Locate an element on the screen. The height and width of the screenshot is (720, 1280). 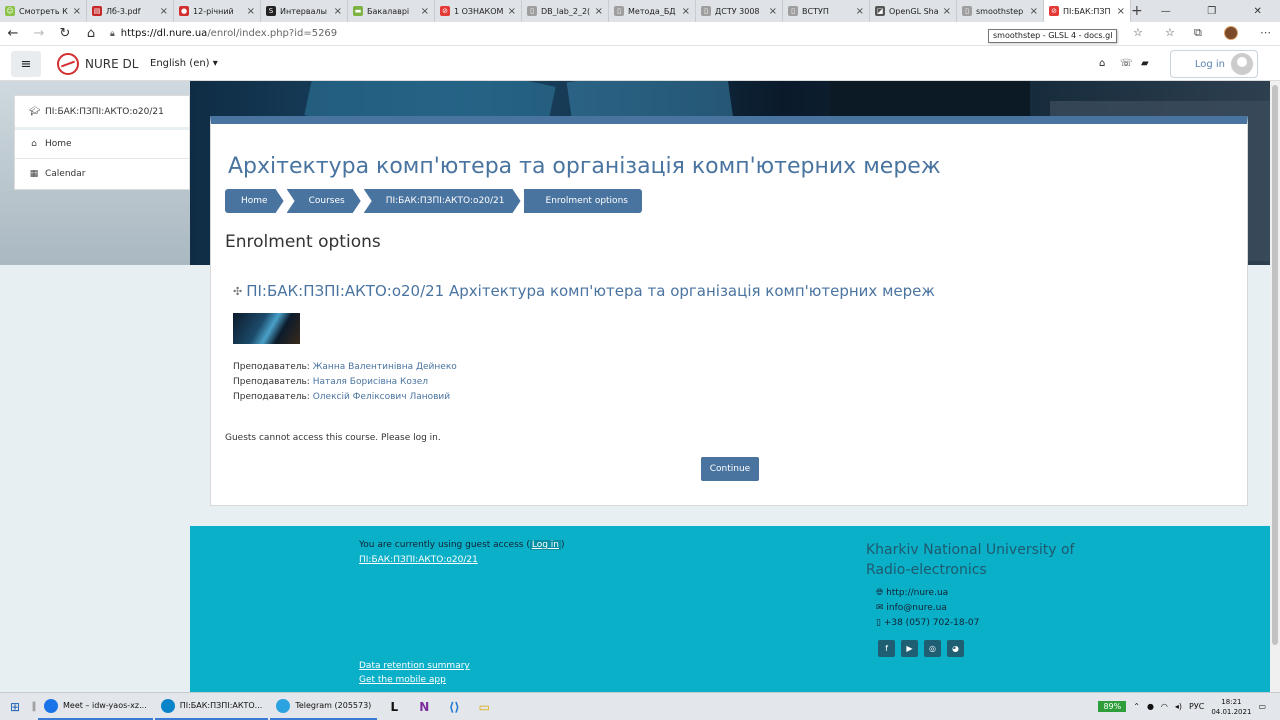
browser-tab: ◪ OpenGL Sha × is located at coordinates (913, 11).